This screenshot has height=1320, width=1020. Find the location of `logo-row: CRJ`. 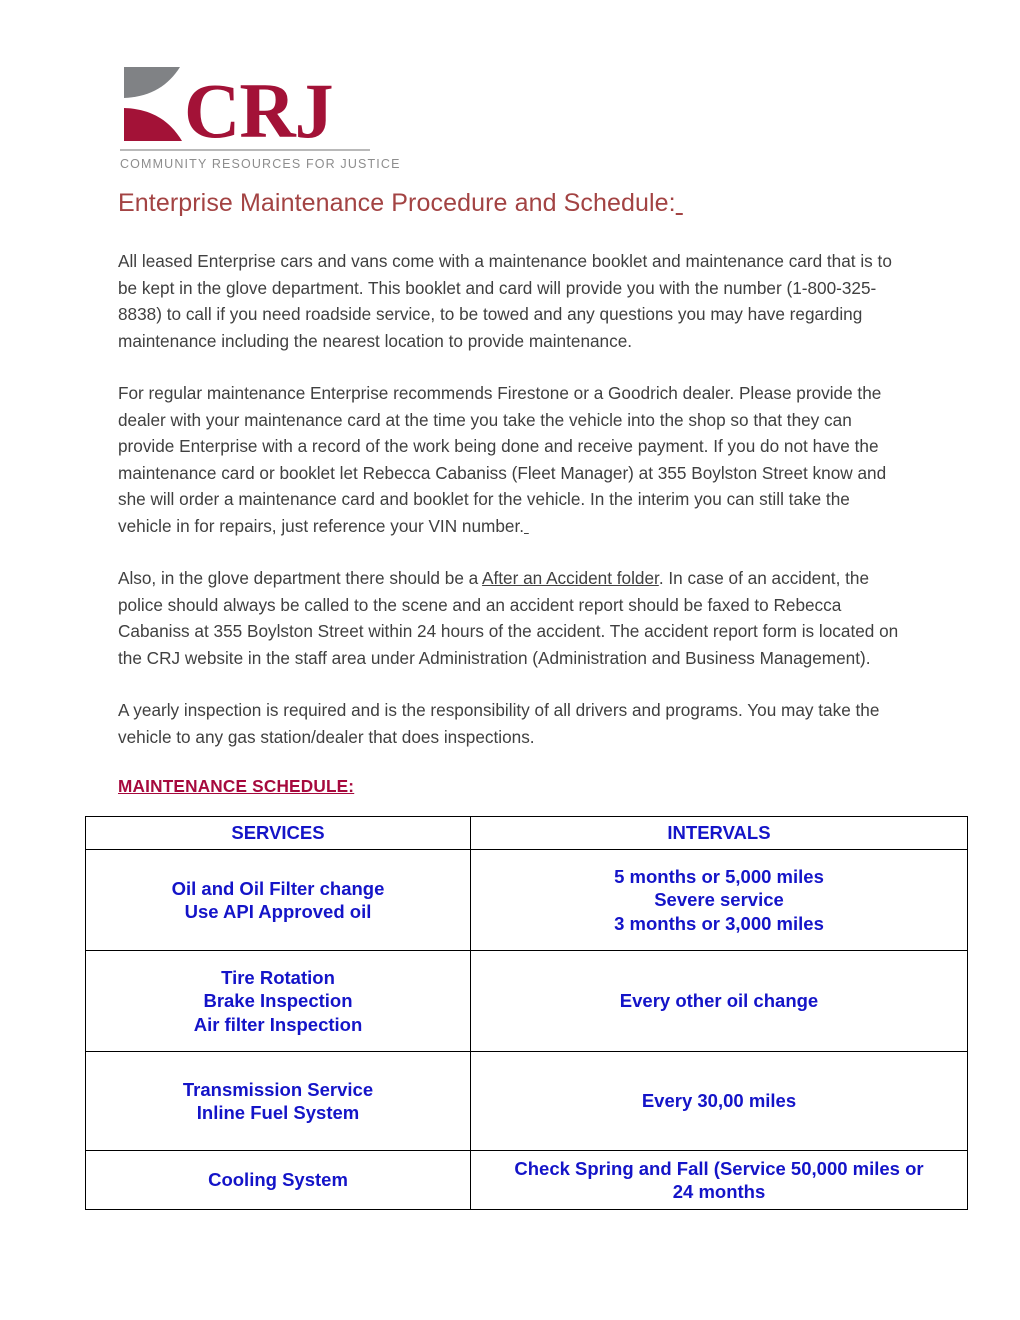

logo-row: CRJ is located at coordinates (252, 106).